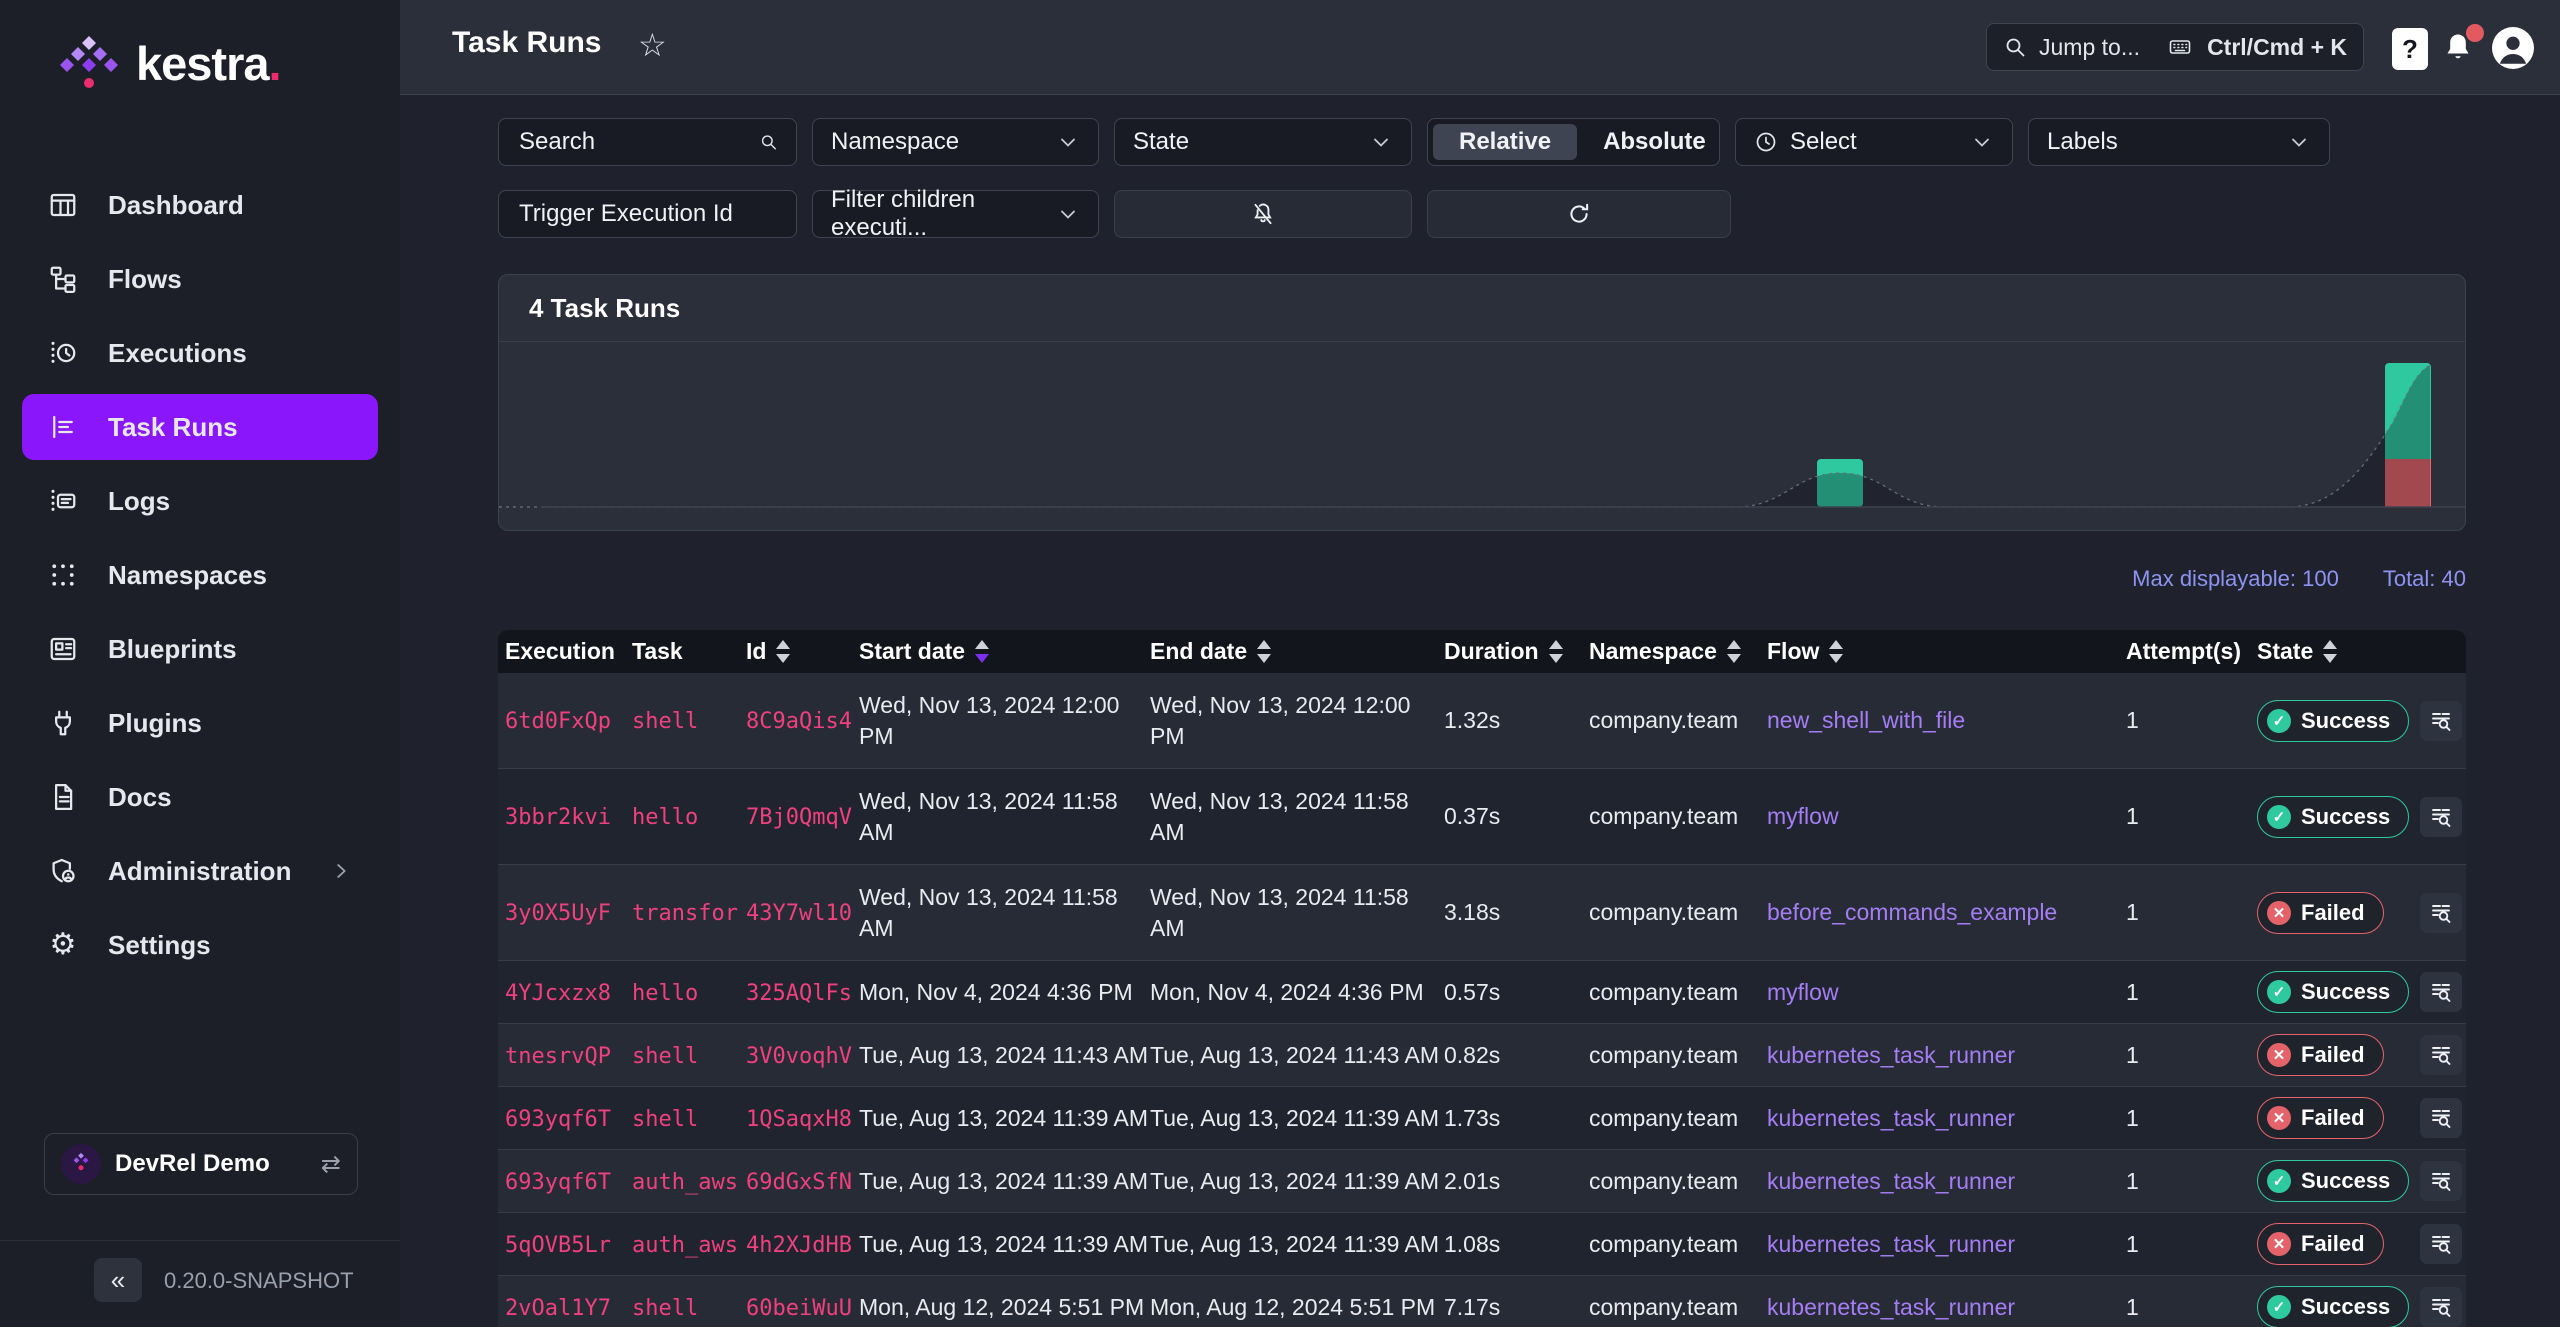  Describe the element at coordinates (558, 1245) in the screenshot. I see `execution-link: 5qOVB5Lr` at that location.